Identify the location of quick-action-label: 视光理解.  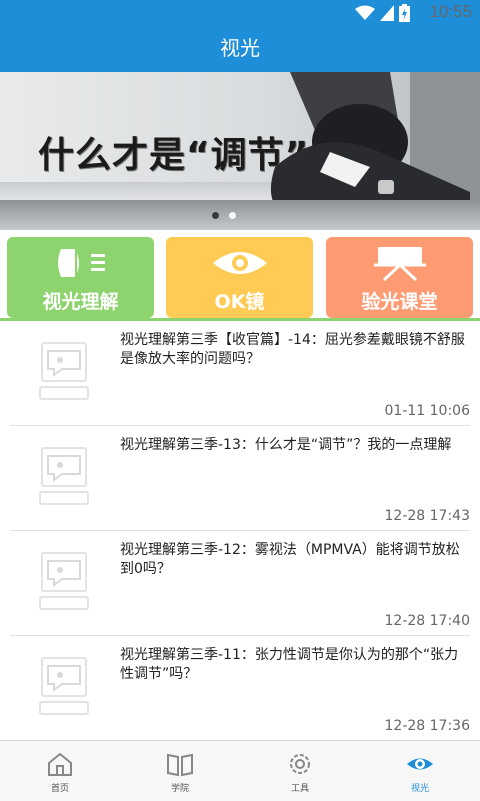
(80, 302).